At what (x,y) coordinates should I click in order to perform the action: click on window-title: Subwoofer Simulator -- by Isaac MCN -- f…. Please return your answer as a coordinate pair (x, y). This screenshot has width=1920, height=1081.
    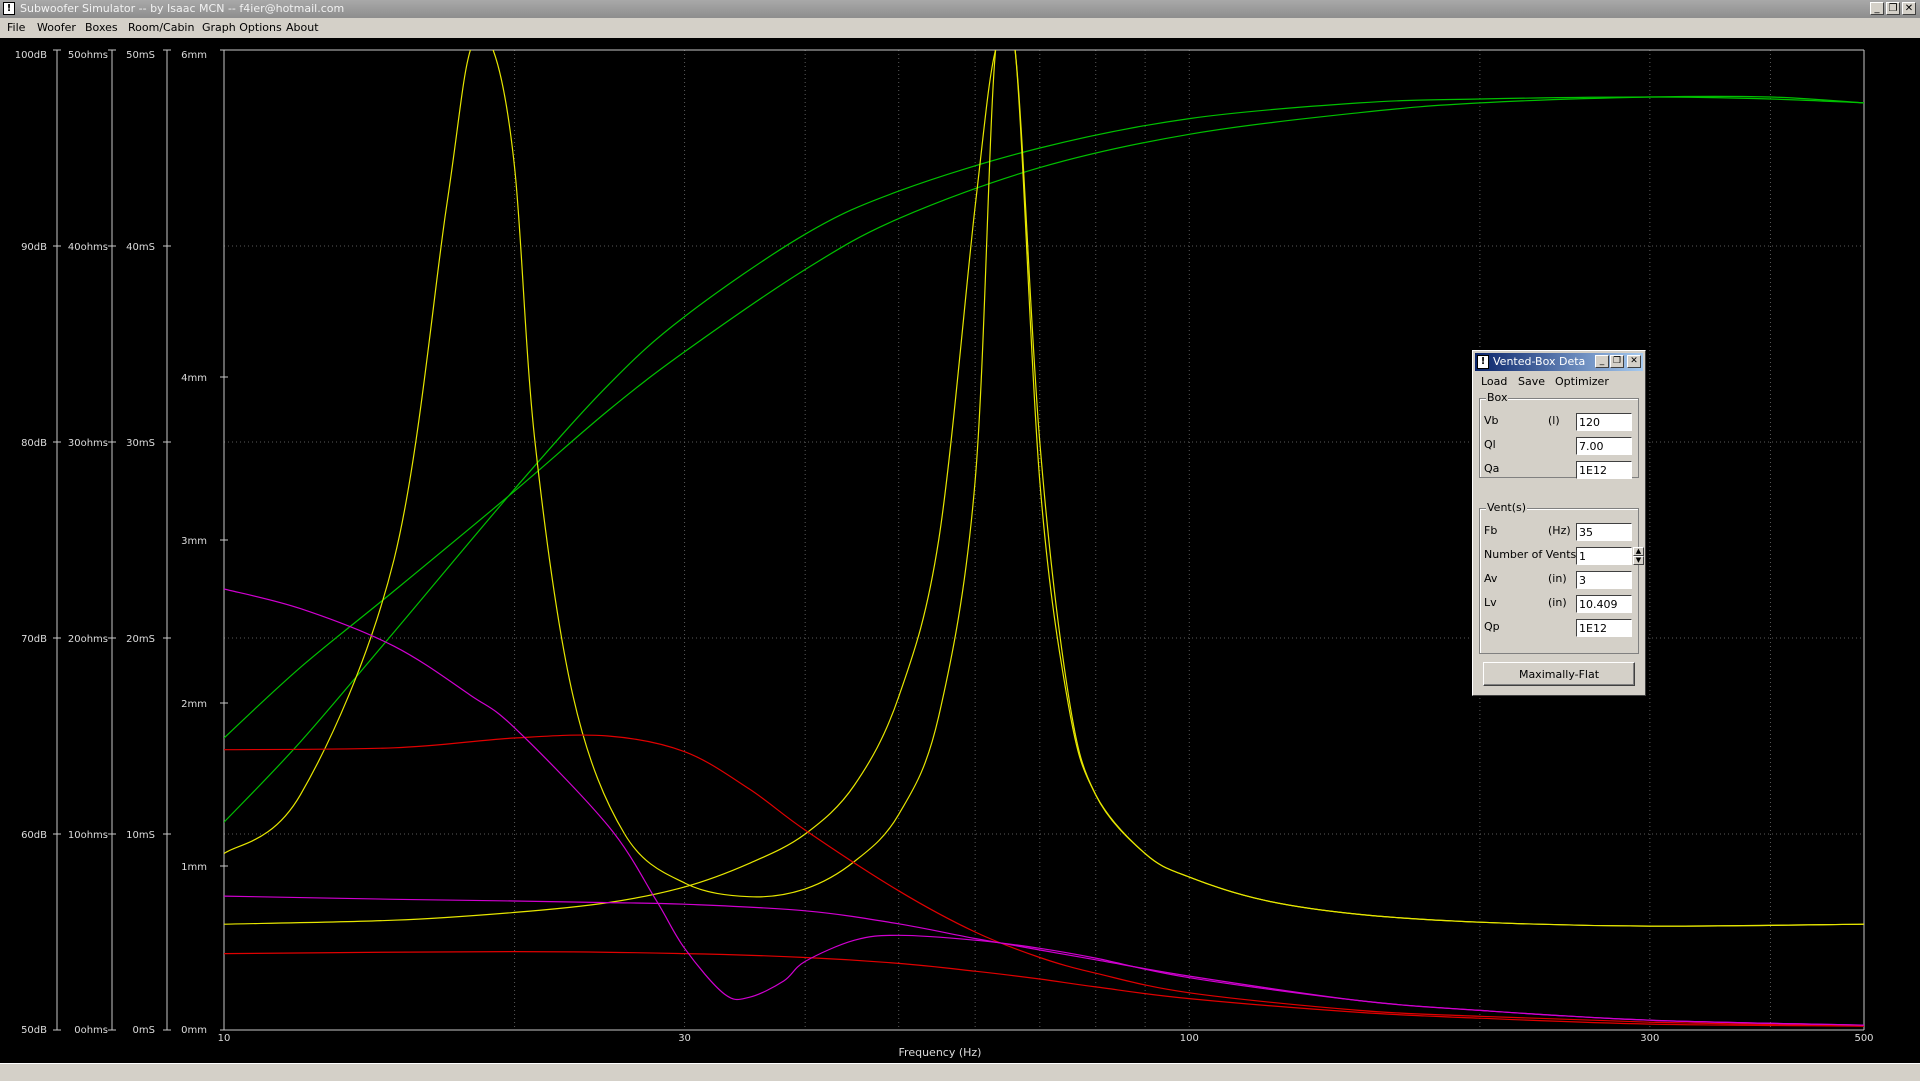
    Looking at the image, I should click on (182, 8).